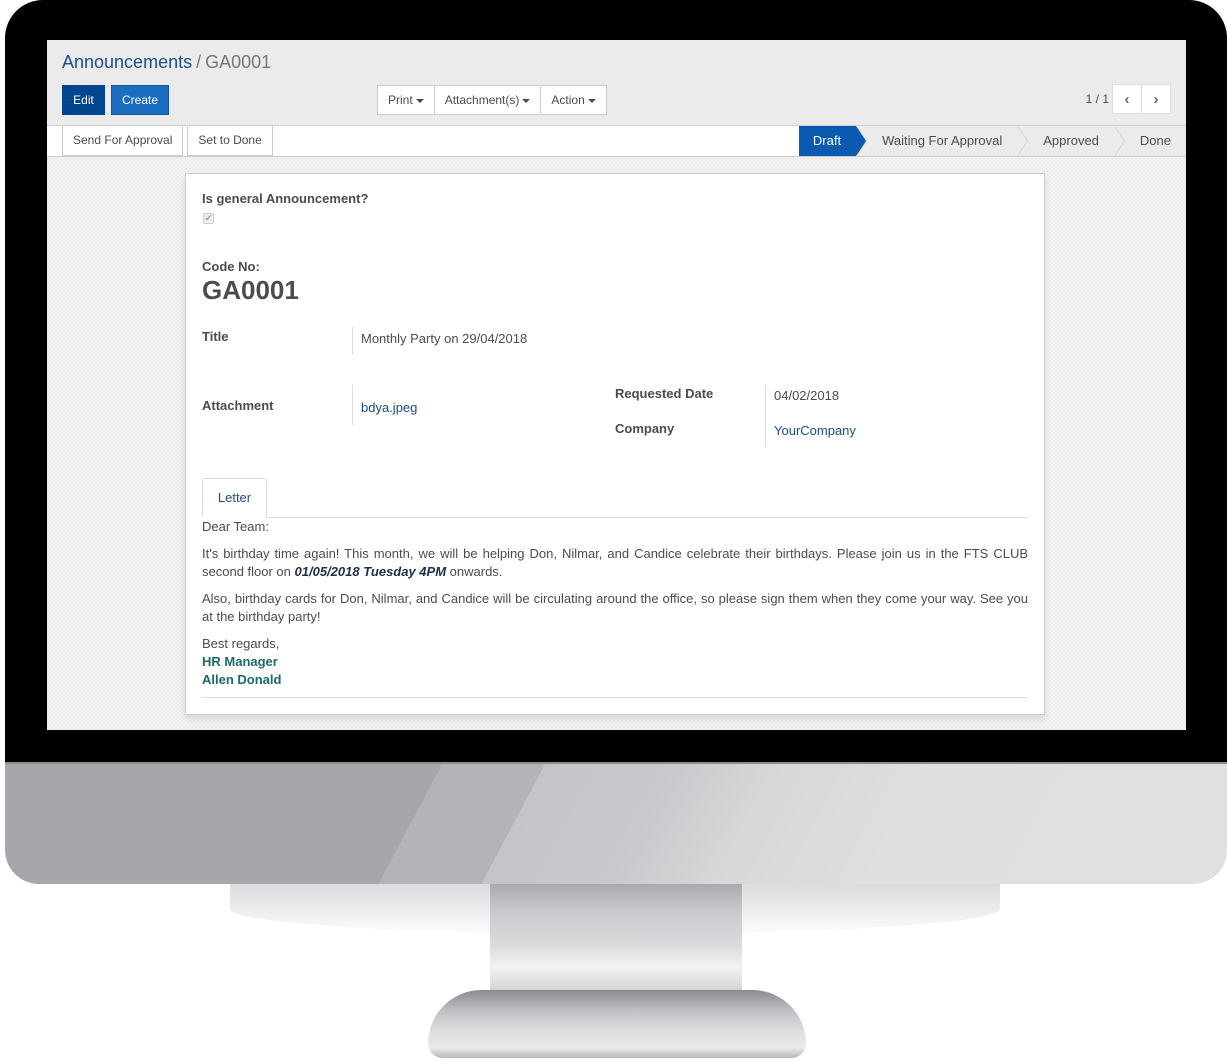  I want to click on statusbar-actions: Send For Approval Set to Done, so click(169, 140).